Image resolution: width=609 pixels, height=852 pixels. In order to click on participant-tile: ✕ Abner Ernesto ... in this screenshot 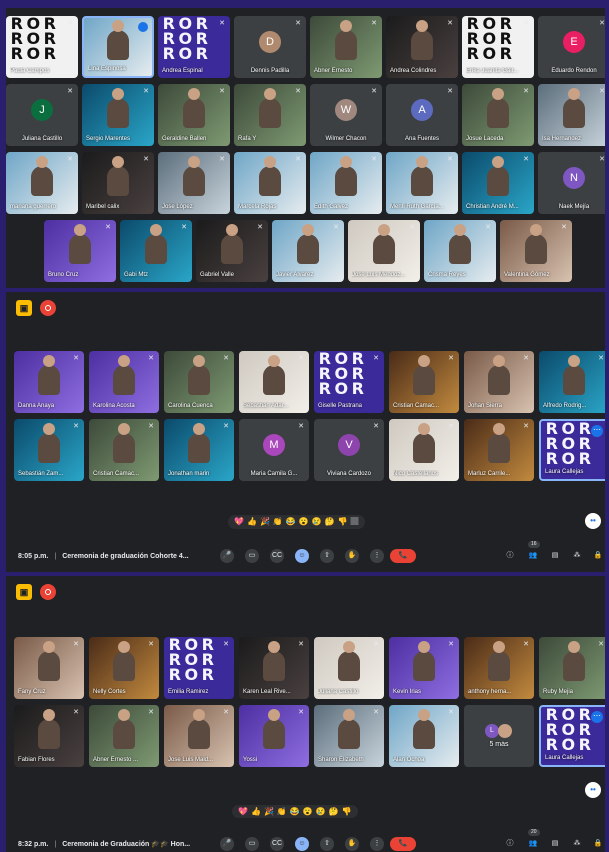, I will do `click(124, 736)`.